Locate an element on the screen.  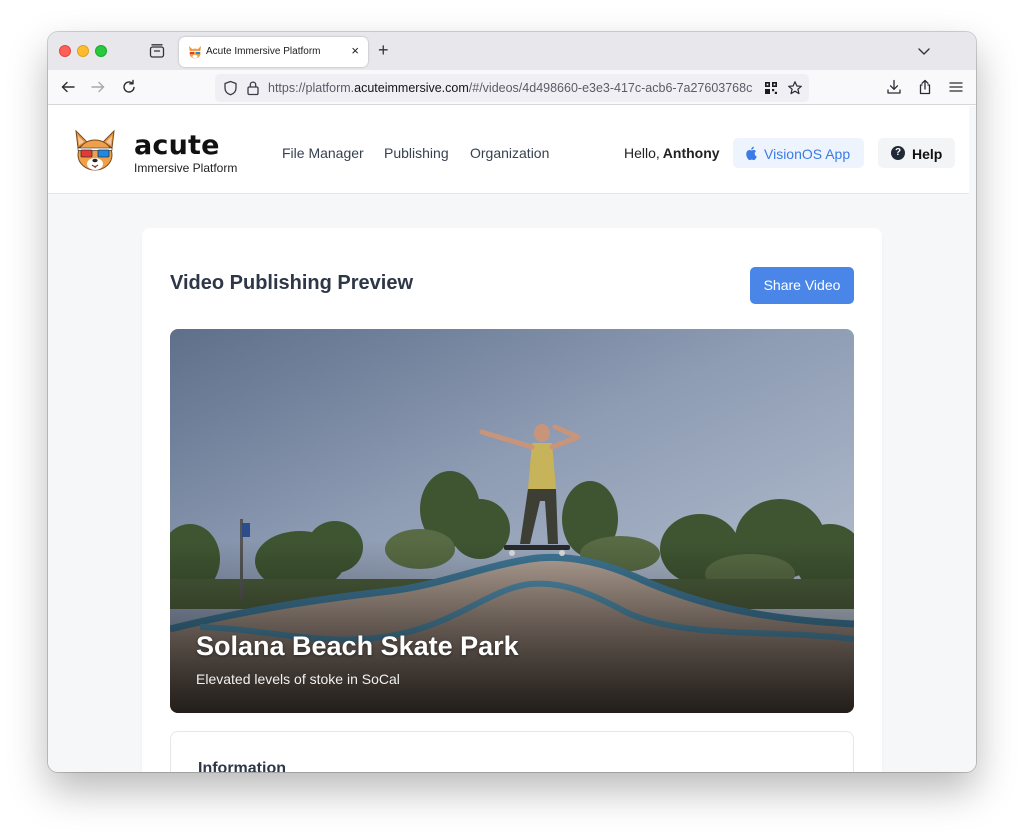
brand-name: acute is located at coordinates (177, 145).